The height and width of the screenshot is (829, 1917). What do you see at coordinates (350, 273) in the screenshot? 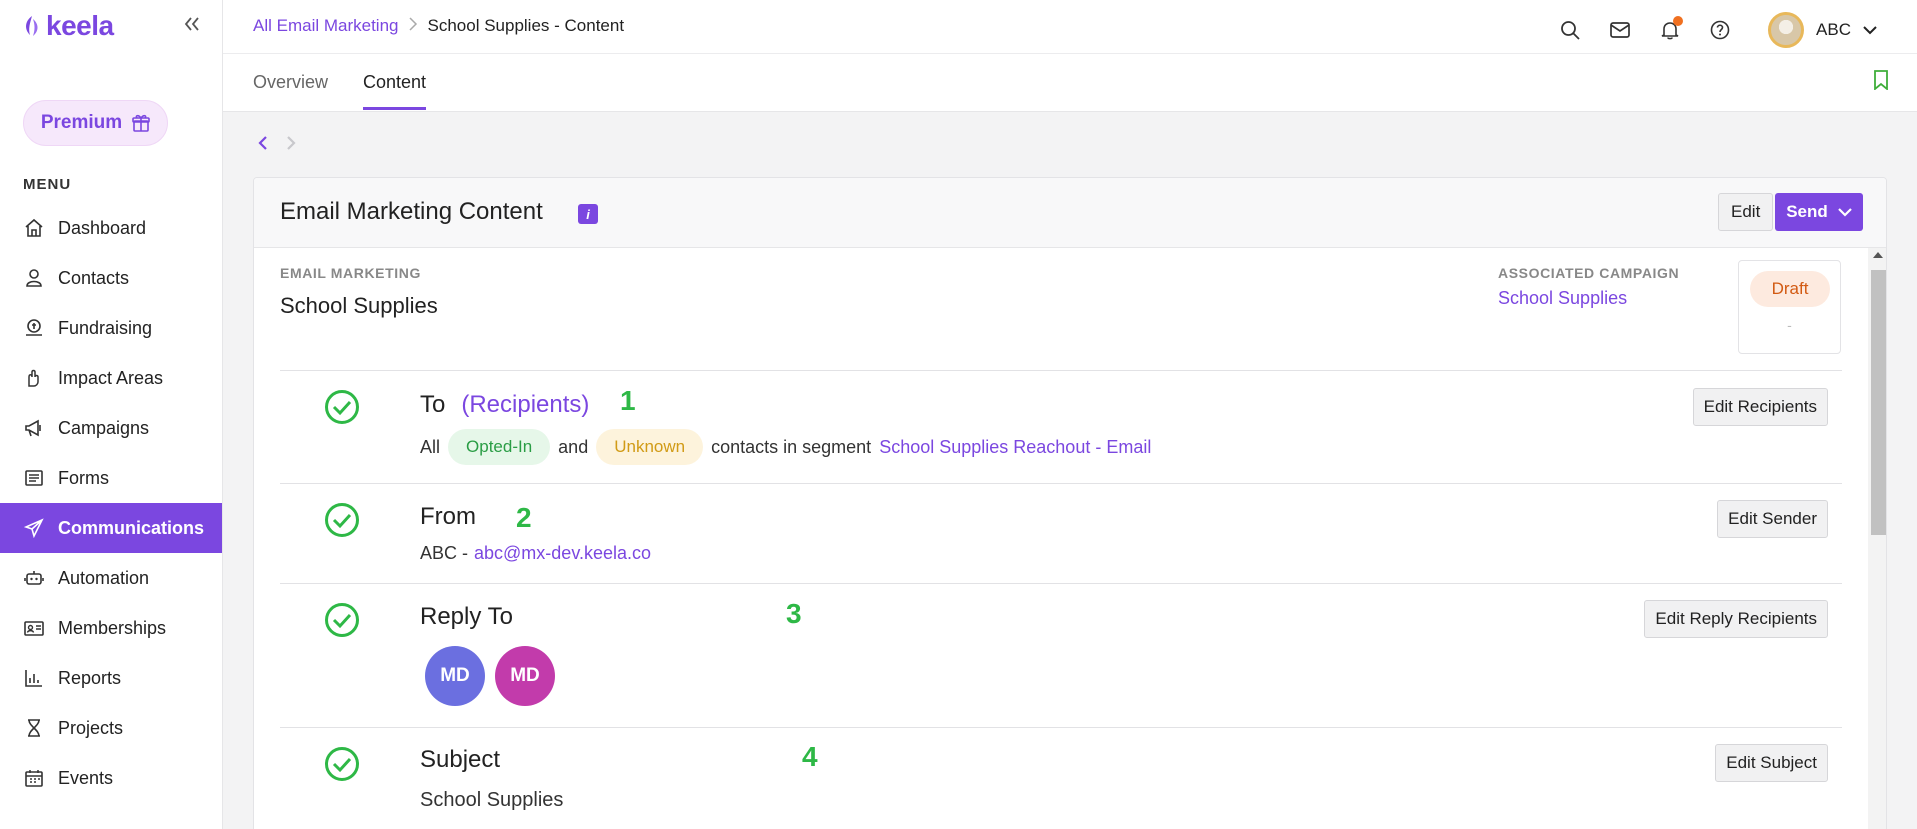
I see `email-marketing-label: EMAIL MARKETING` at bounding box center [350, 273].